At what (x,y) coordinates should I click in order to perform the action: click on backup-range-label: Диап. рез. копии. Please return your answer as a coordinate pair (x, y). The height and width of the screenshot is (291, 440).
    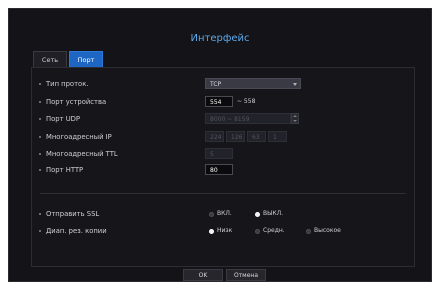
    Looking at the image, I should click on (73, 231).